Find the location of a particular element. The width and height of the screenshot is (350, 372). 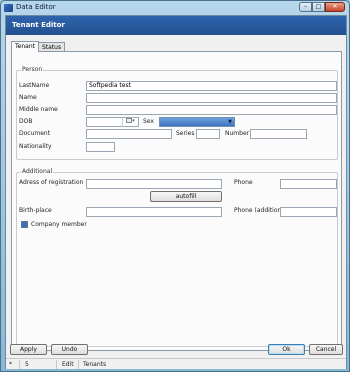

editor-title: Tenant Editor is located at coordinates (38, 25).